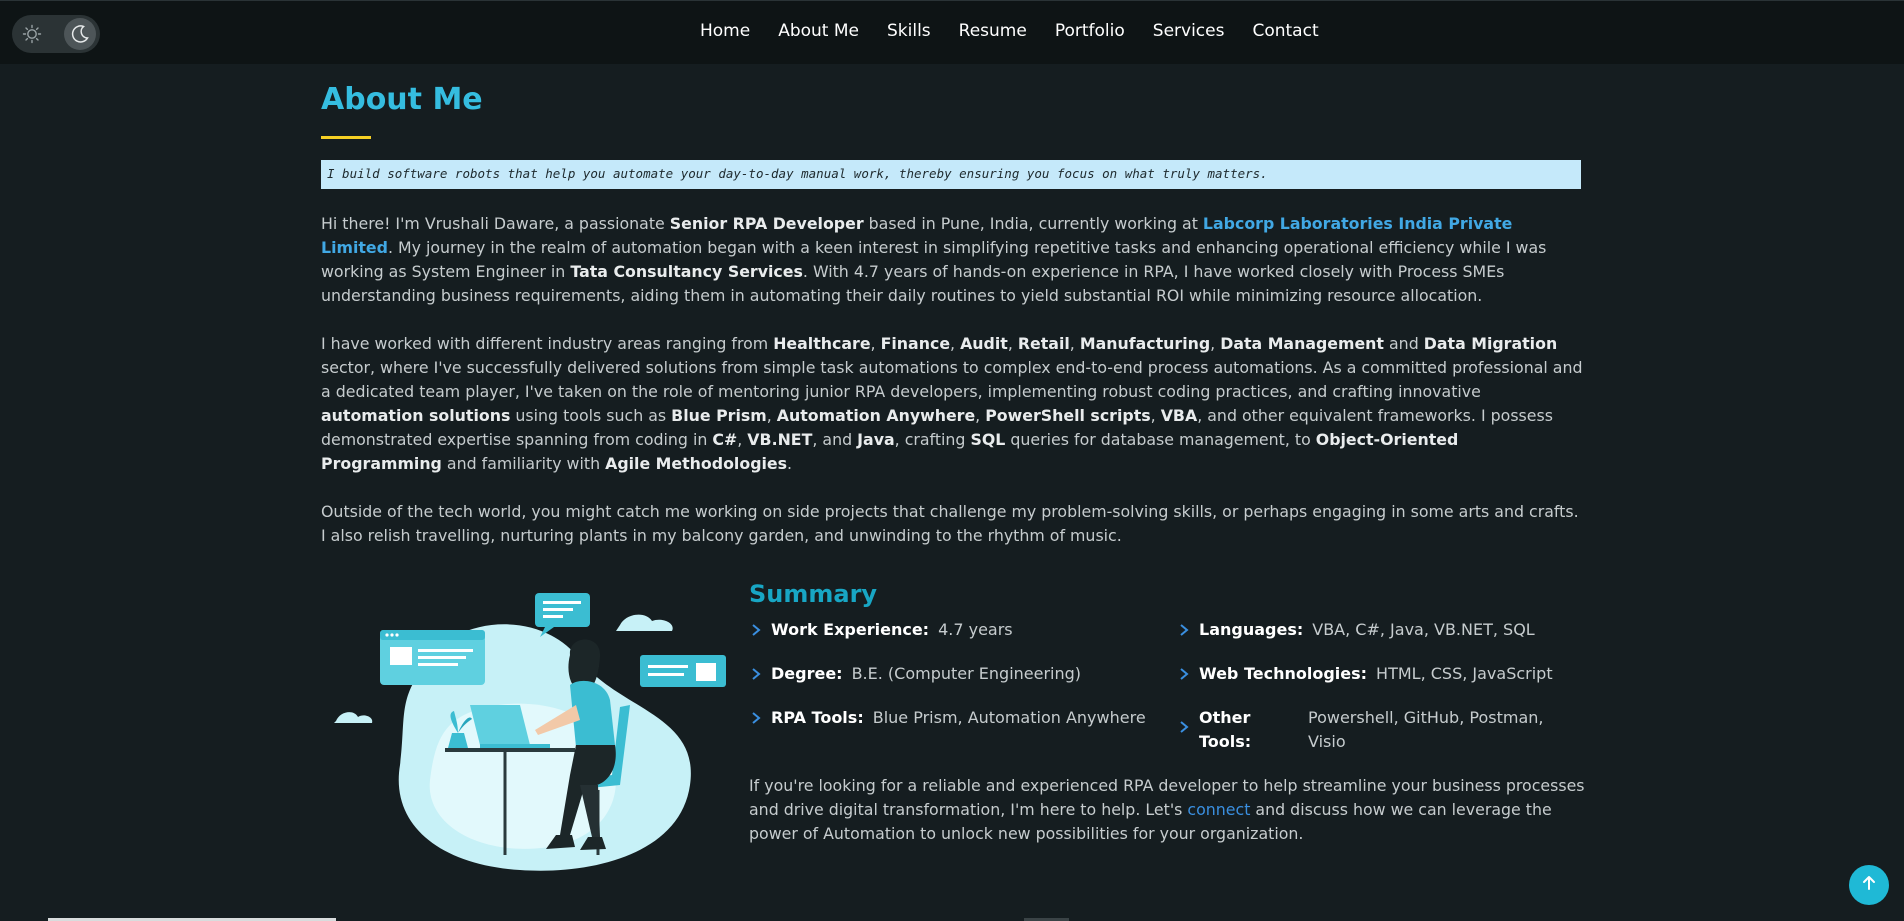  I want to click on theme-toggle, so click(56, 34).